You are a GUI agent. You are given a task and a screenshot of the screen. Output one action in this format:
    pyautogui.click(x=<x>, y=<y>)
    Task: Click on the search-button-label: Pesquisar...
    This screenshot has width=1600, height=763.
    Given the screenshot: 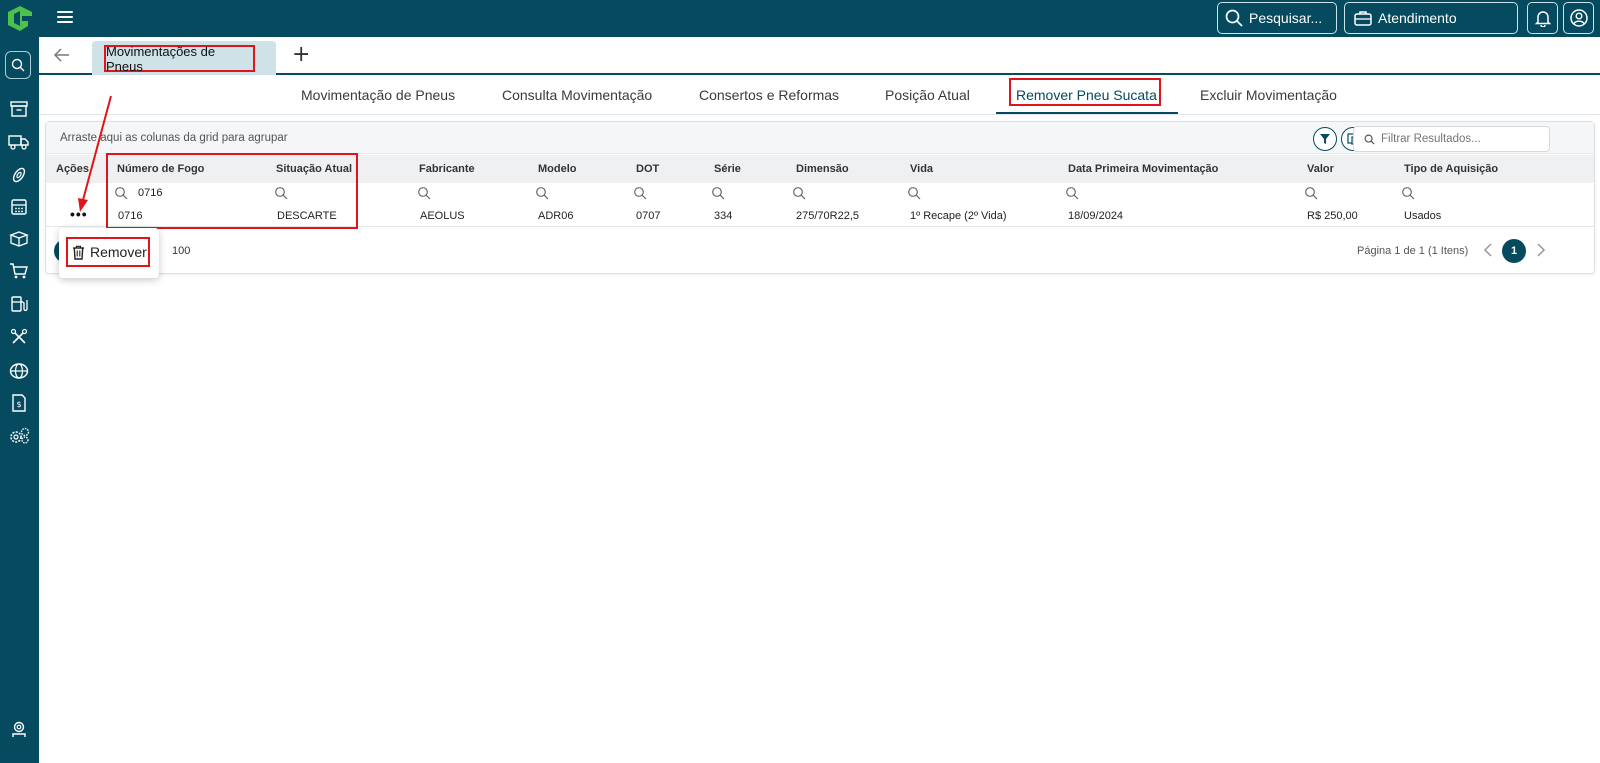 What is the action you would take?
    pyautogui.click(x=1286, y=18)
    